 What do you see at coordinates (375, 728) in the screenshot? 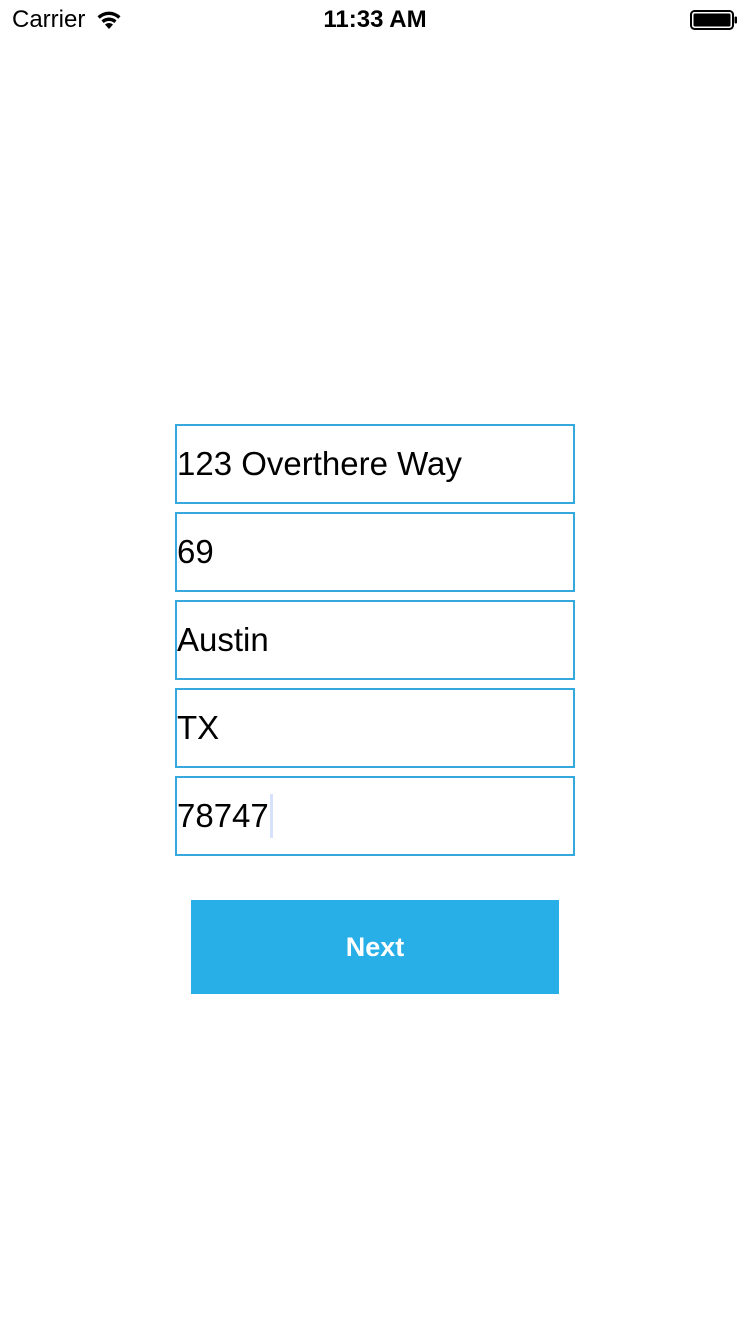
I see `state-field: TX` at bounding box center [375, 728].